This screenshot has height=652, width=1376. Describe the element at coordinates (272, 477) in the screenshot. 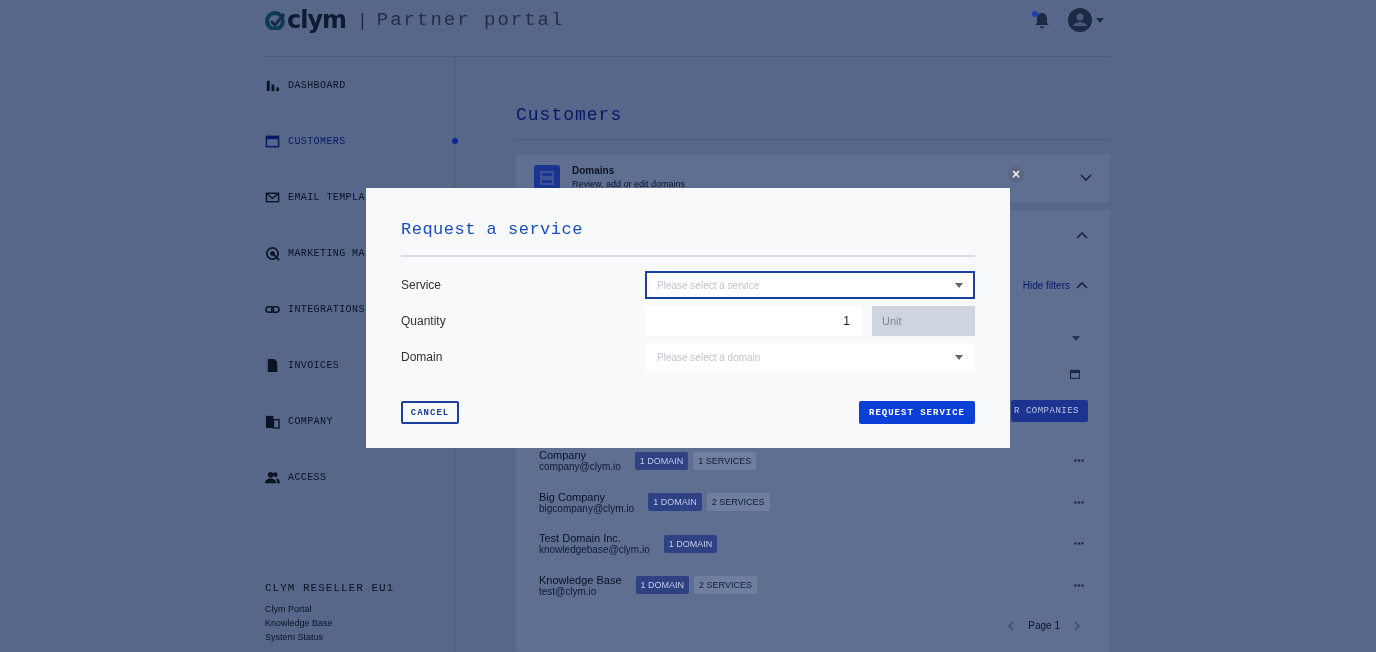

I see `people-icon` at that location.